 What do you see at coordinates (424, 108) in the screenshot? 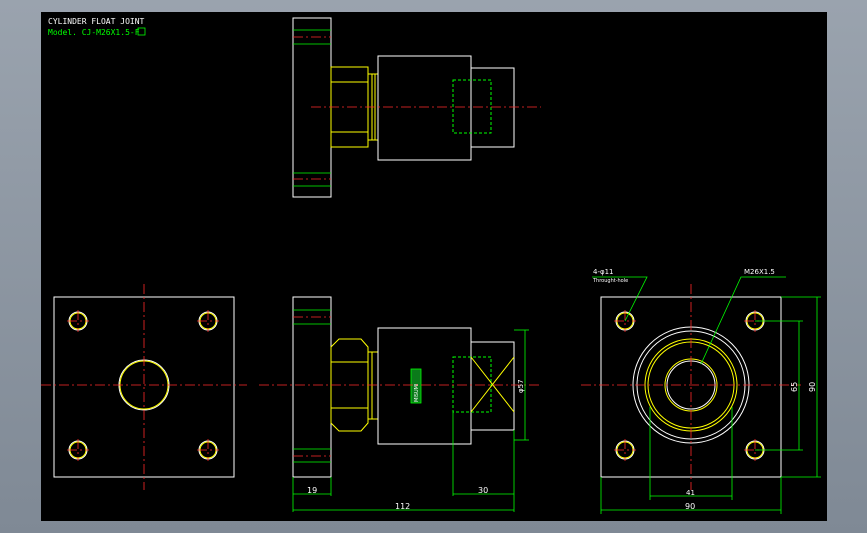
I see `top-body` at bounding box center [424, 108].